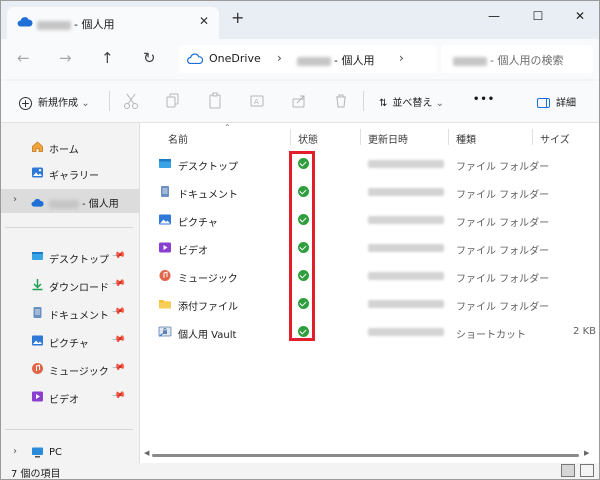 Image resolution: width=600 pixels, height=480 pixels. What do you see at coordinates (75, 24) in the screenshot?
I see `tab-title: - 個人用` at bounding box center [75, 24].